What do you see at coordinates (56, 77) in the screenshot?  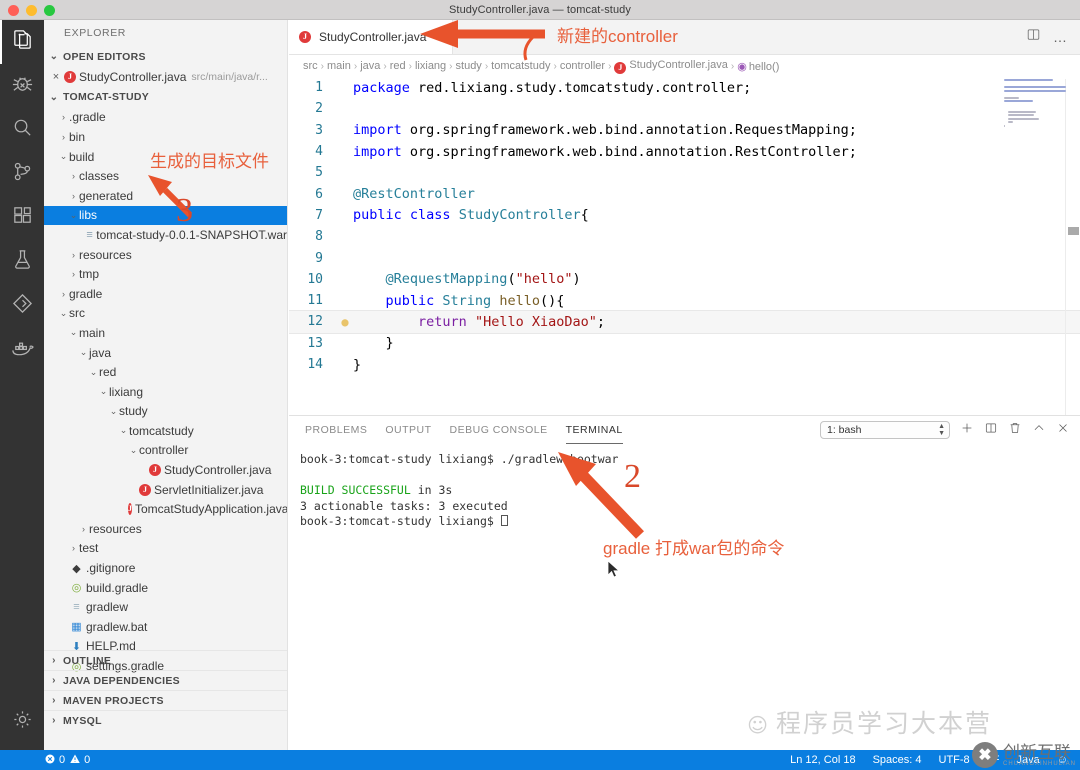 I see `close-editor-icon: ×` at bounding box center [56, 77].